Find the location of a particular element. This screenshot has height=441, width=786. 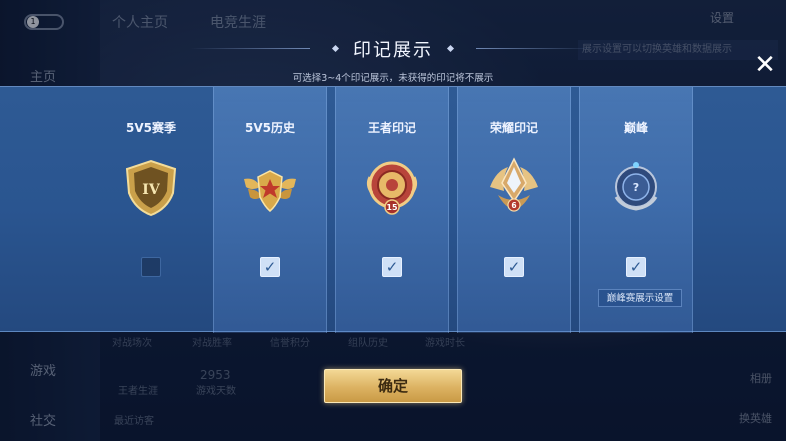

dialog-header: 印记展示 is located at coordinates (393, 49).